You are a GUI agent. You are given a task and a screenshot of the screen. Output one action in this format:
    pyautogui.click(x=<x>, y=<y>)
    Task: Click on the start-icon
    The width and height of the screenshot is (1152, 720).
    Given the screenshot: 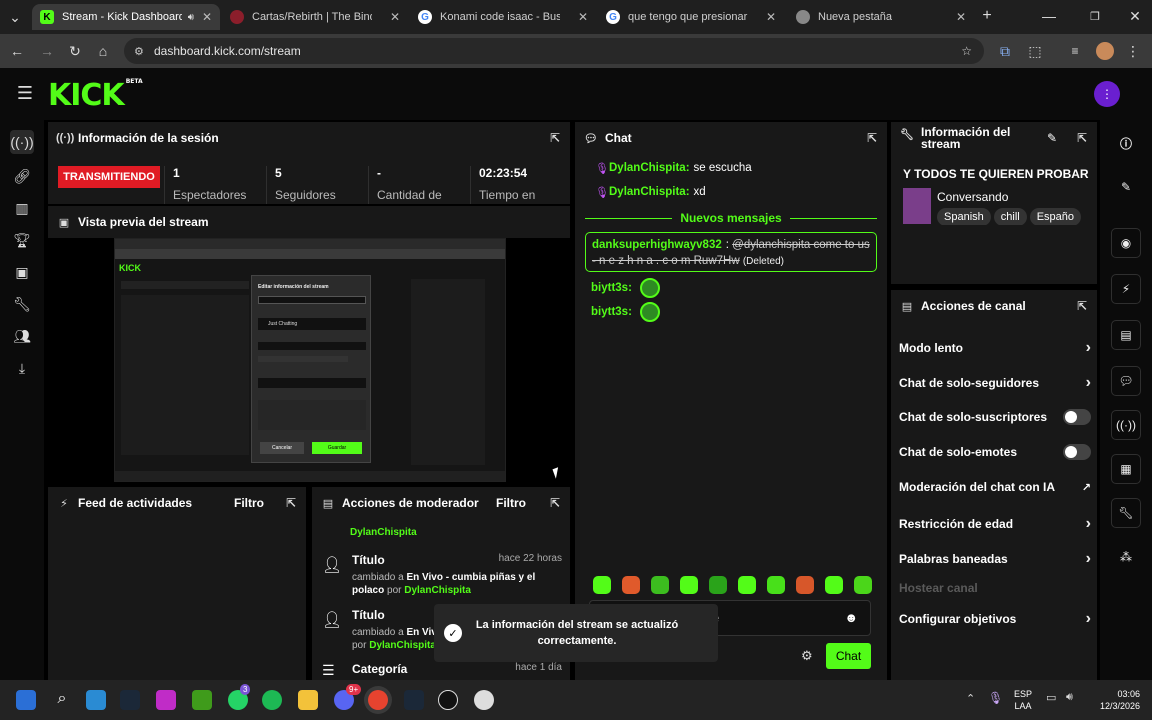 What is the action you would take?
    pyautogui.click(x=26, y=700)
    